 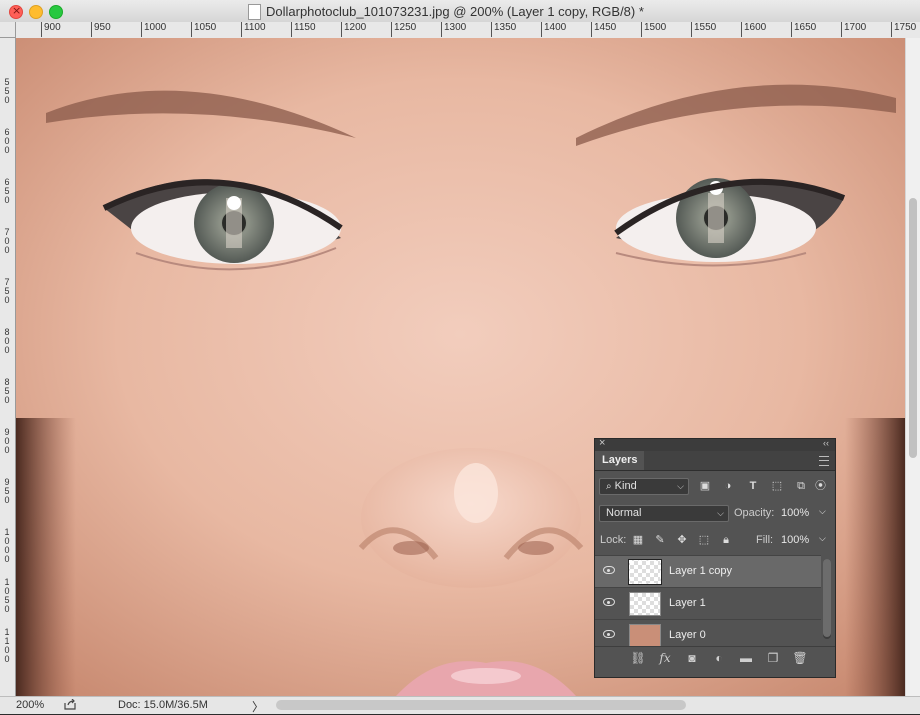 I want to click on horizontal-scroll-thumb, so click(x=481, y=705).